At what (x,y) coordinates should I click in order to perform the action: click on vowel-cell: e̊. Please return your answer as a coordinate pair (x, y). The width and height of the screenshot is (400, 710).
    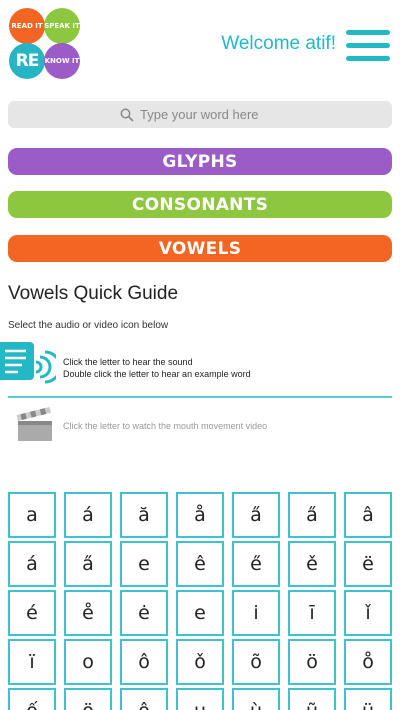
    Looking at the image, I should click on (88, 613).